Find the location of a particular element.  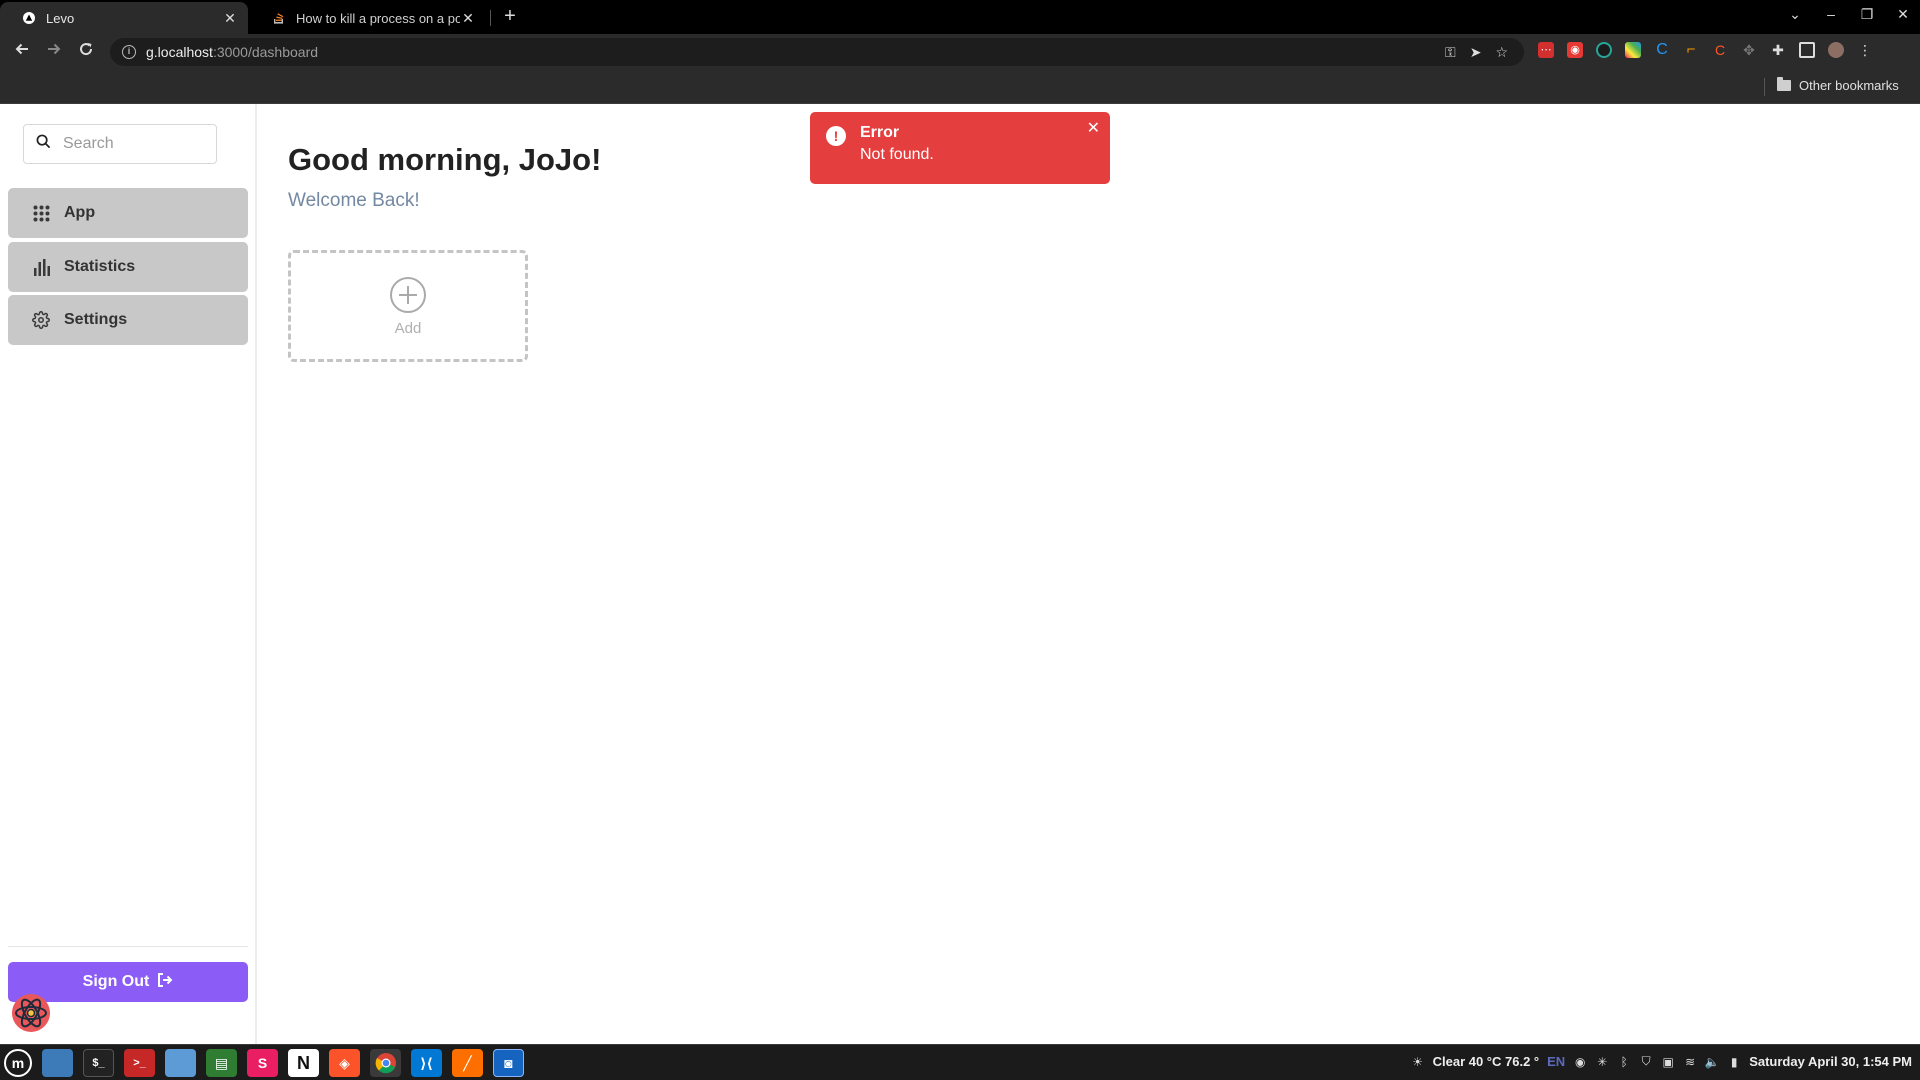

sidebar-item-app: App is located at coordinates (128, 213).